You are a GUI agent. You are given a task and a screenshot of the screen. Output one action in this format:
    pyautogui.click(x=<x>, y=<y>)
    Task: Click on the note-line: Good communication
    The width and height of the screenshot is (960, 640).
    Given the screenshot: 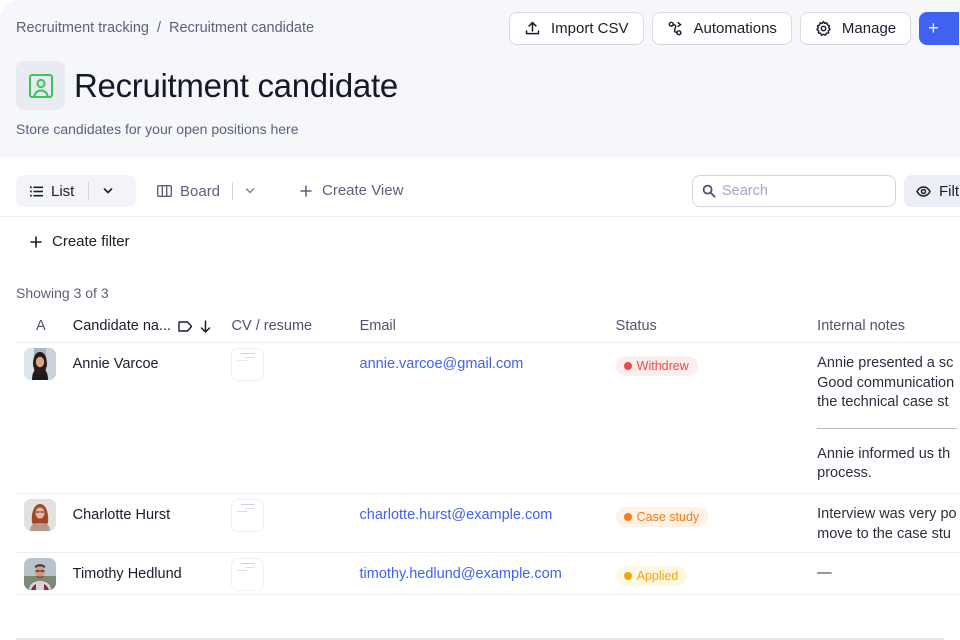 What is the action you would take?
    pyautogui.click(x=886, y=382)
    